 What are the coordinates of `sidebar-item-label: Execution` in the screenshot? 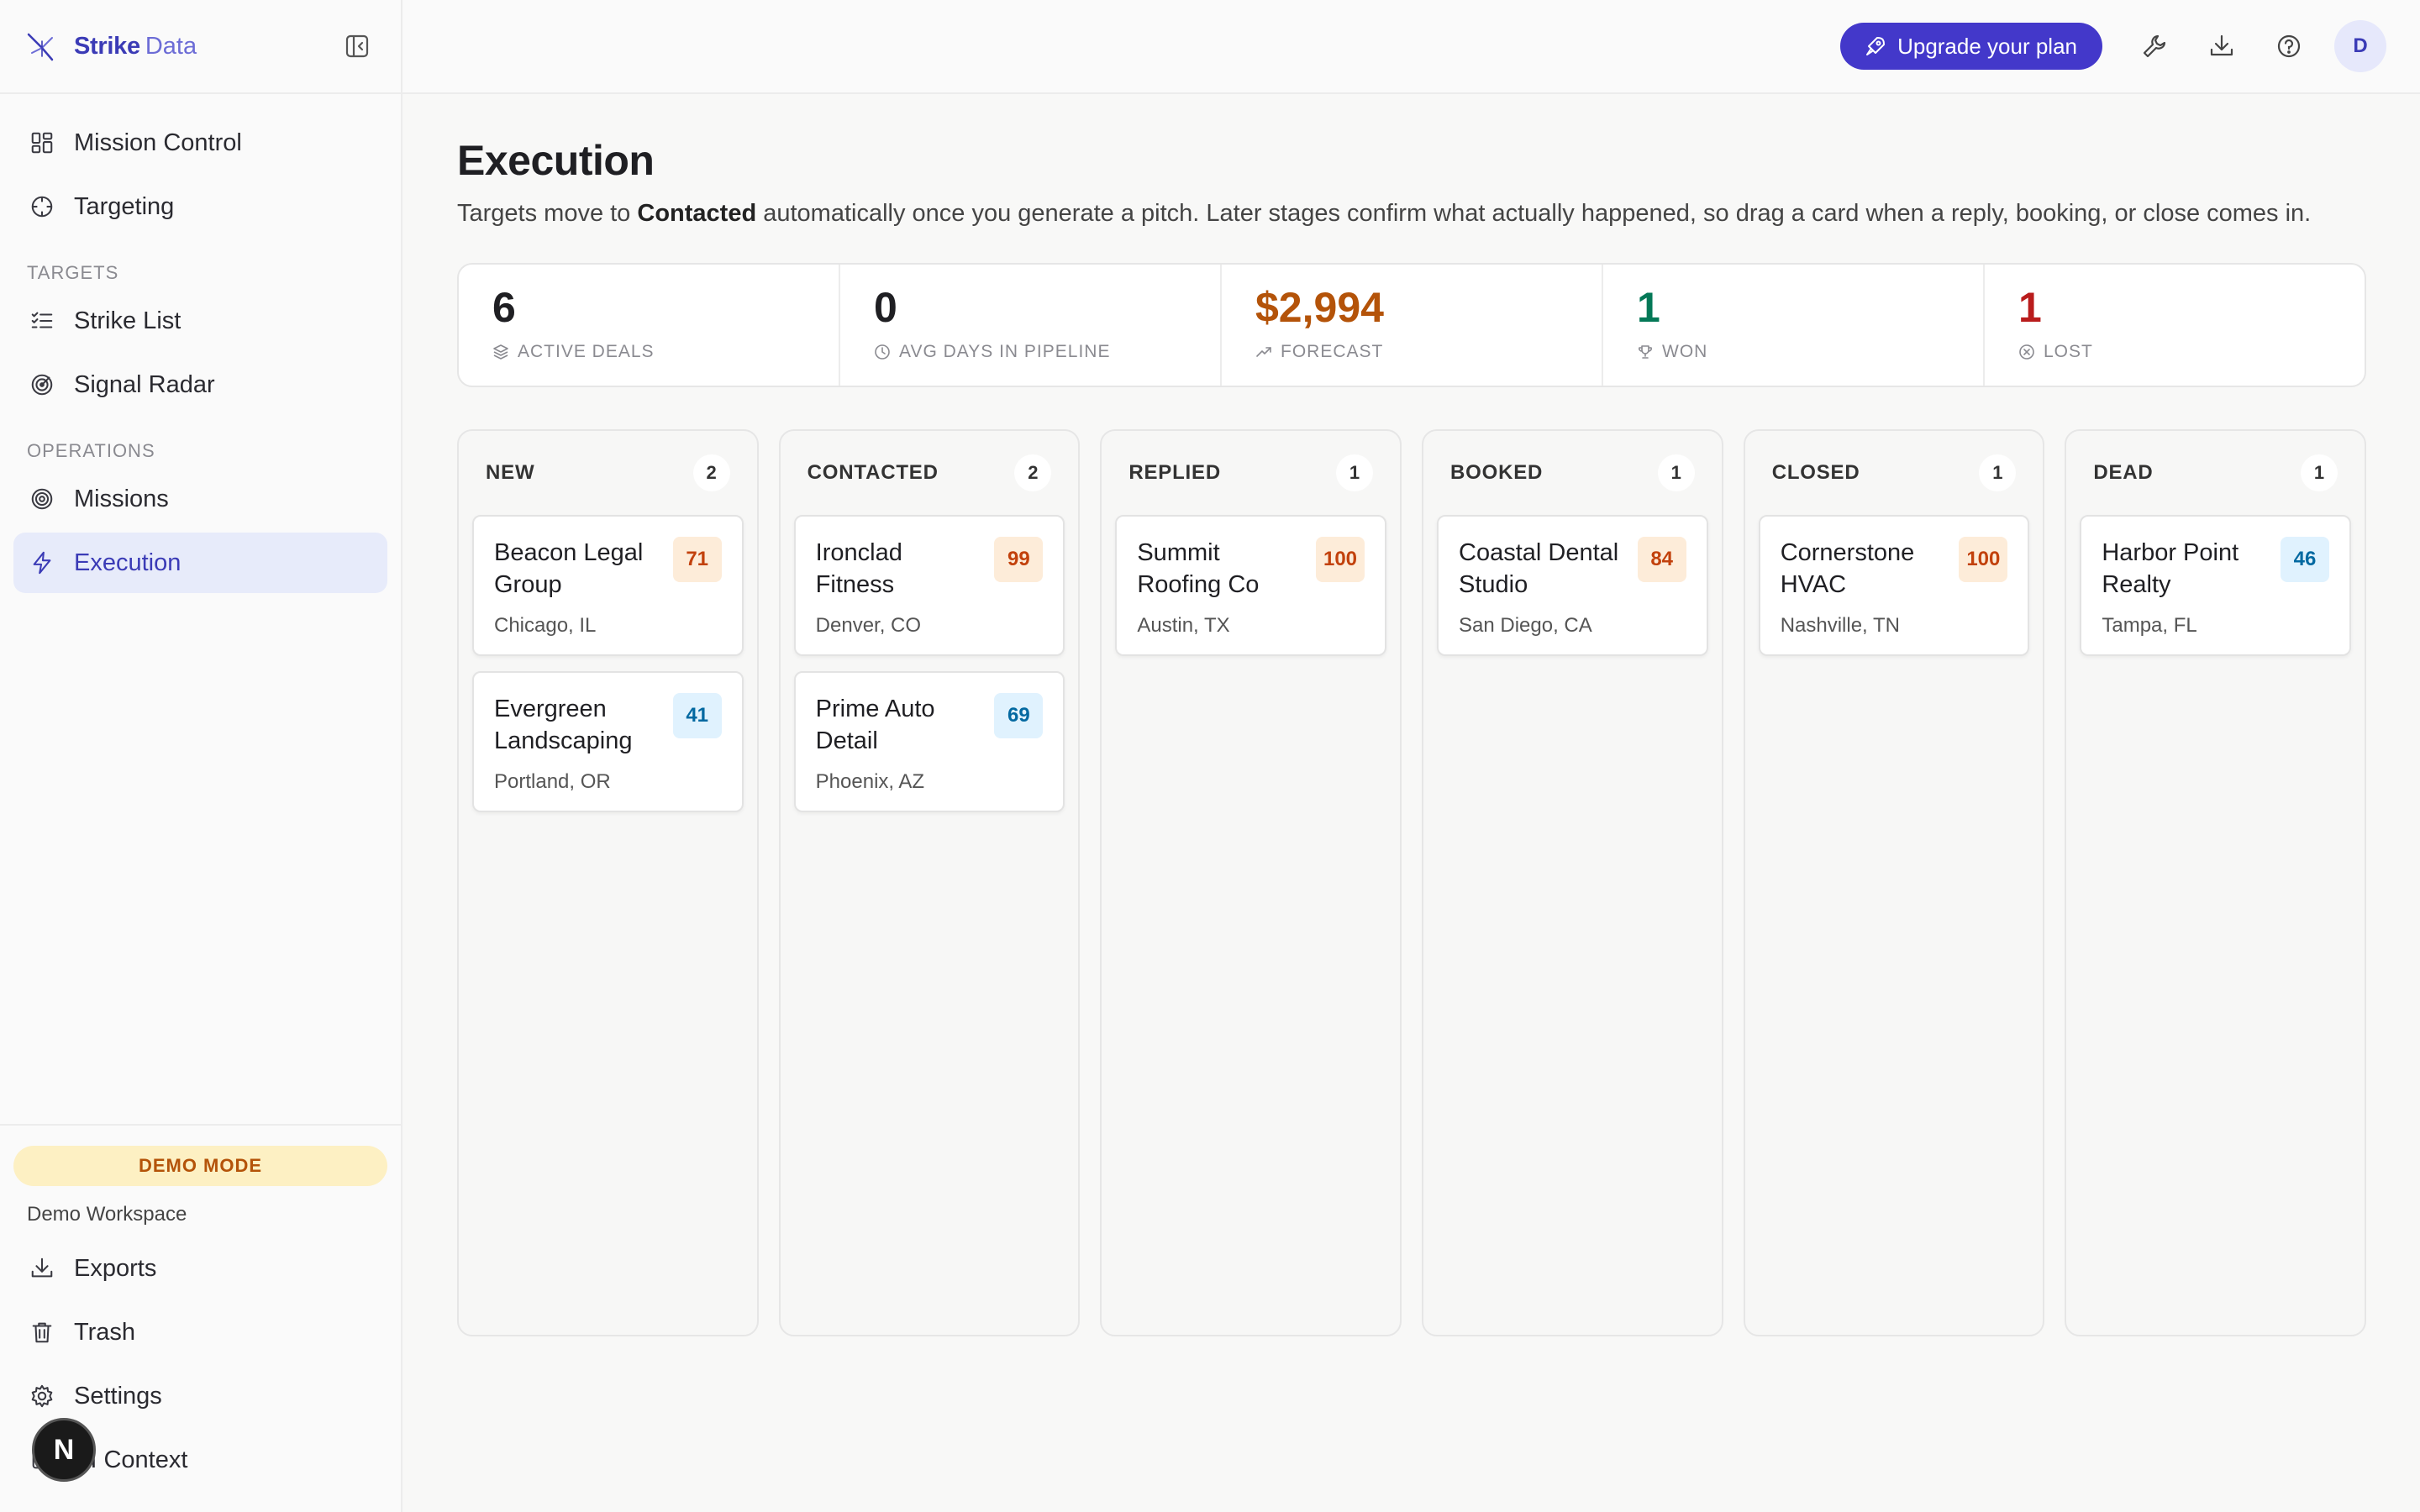 It's located at (128, 562).